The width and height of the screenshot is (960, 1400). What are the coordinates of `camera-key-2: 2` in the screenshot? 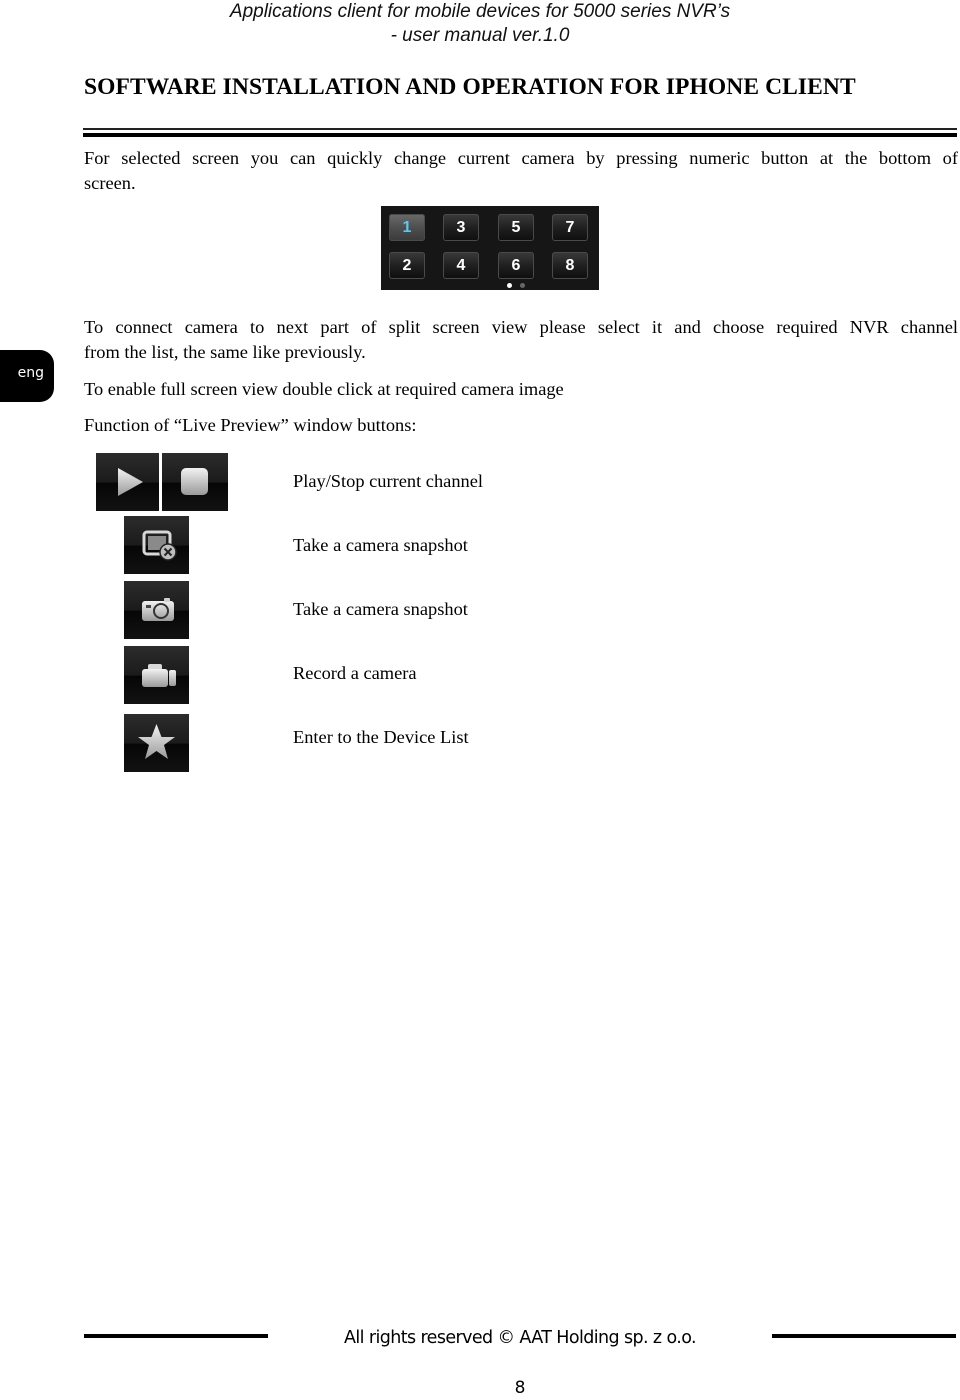 It's located at (407, 265).